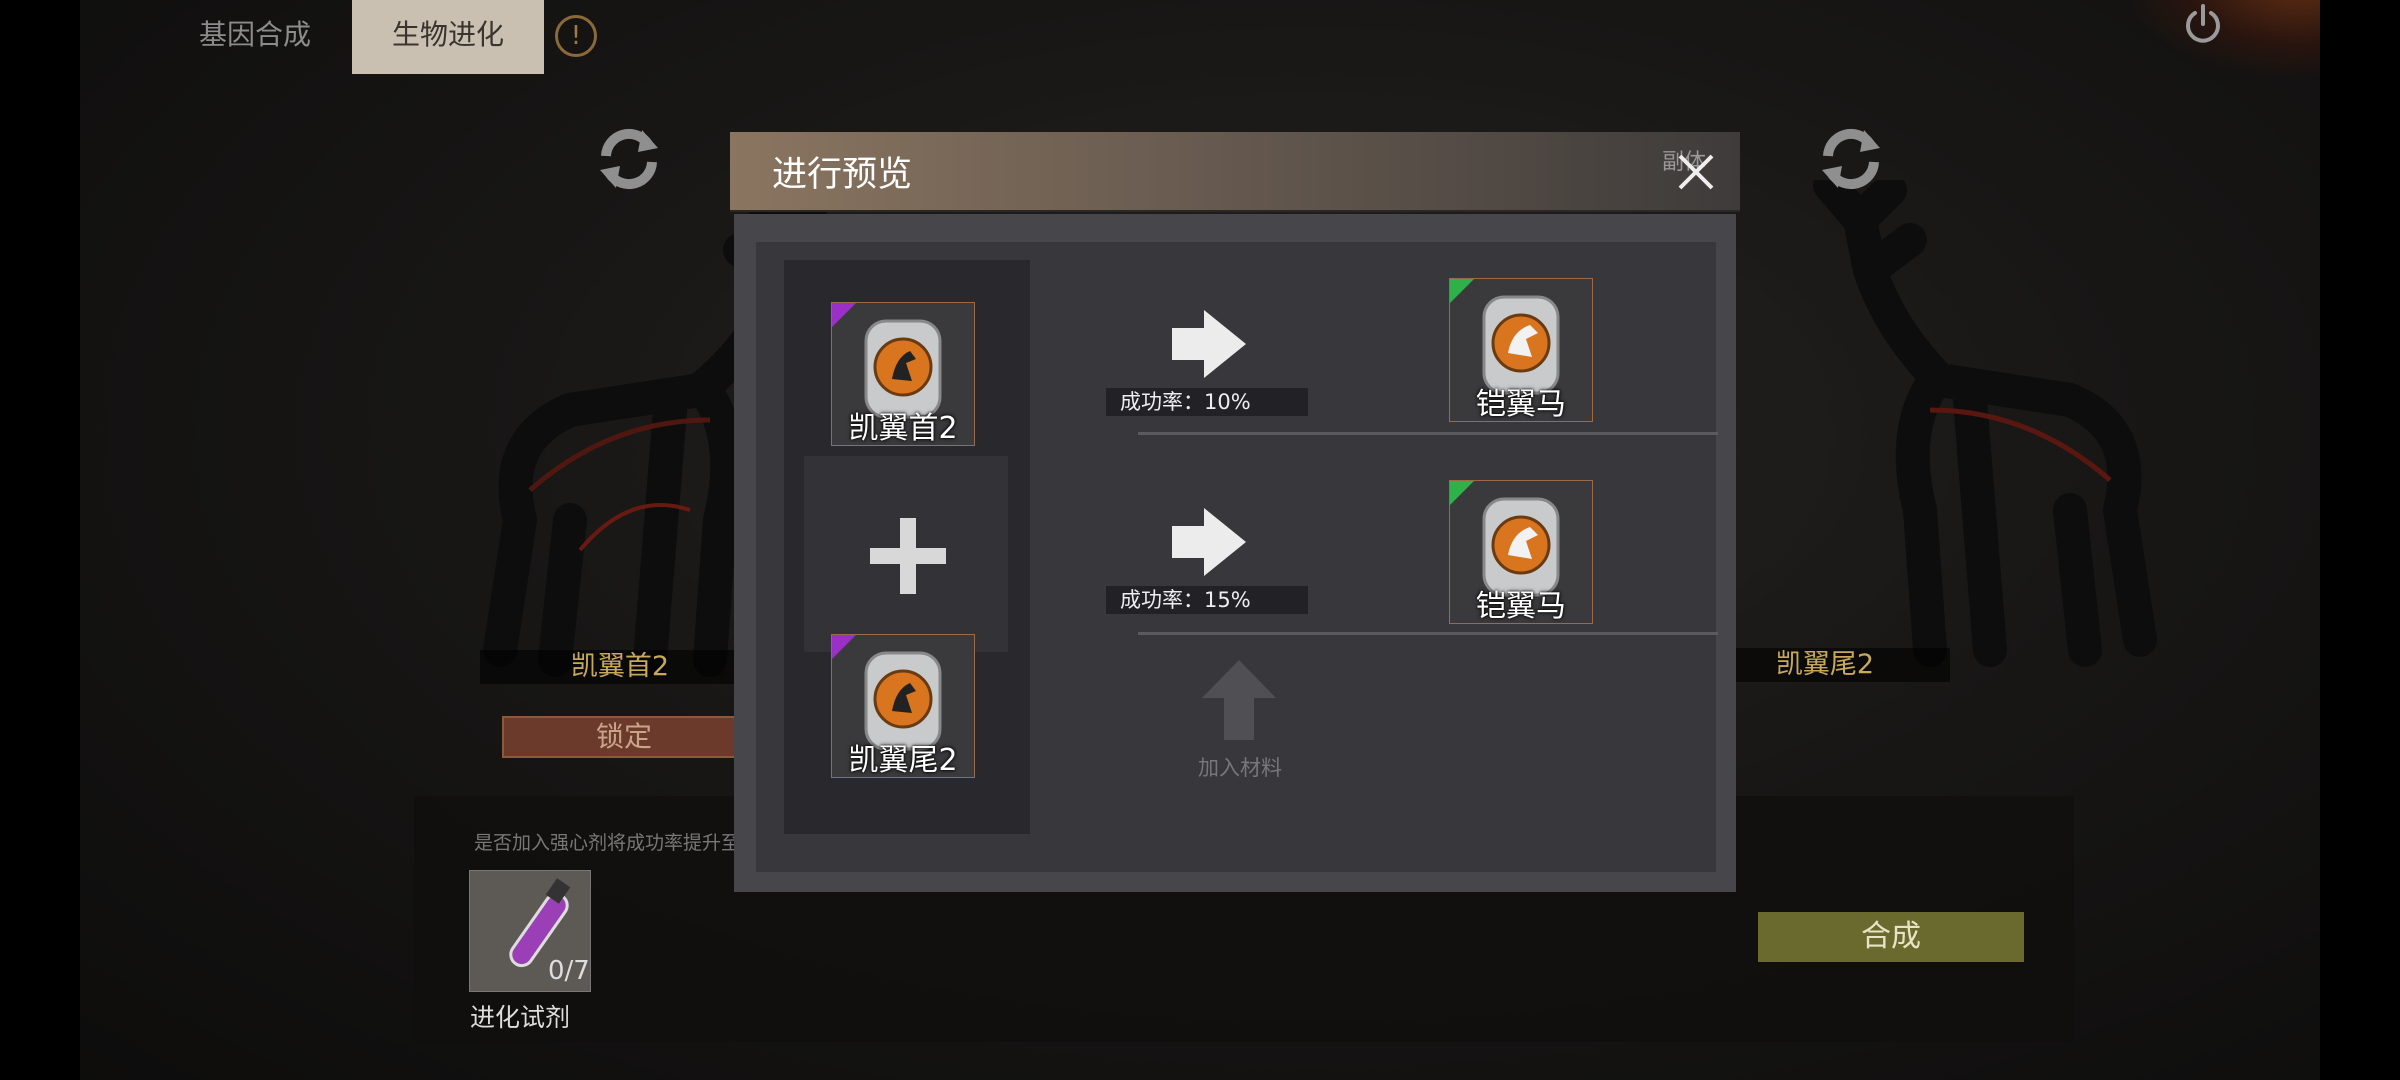 The height and width of the screenshot is (1080, 2400). I want to click on success-rate: 成功率：10%, so click(1207, 402).